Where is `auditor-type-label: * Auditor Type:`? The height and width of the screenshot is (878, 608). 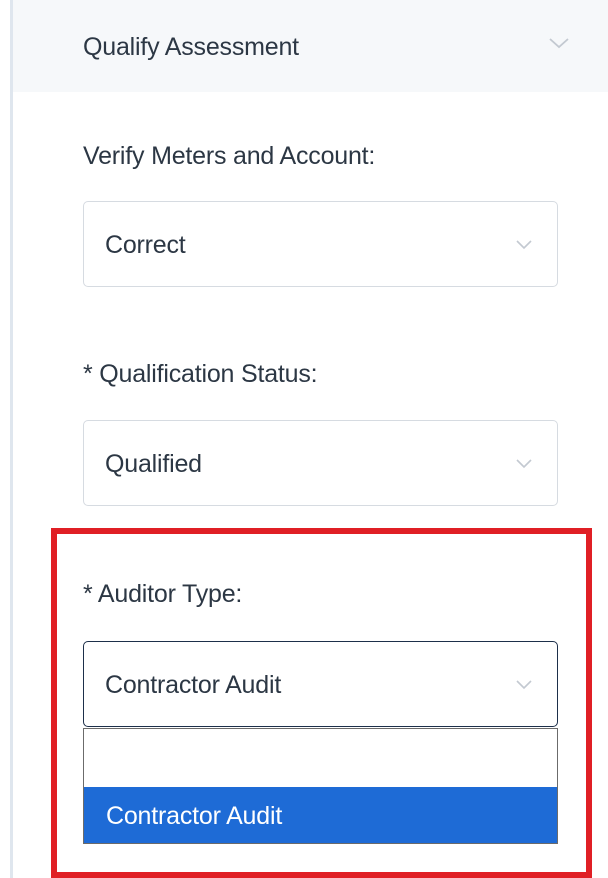
auditor-type-label: * Auditor Type: is located at coordinates (163, 594).